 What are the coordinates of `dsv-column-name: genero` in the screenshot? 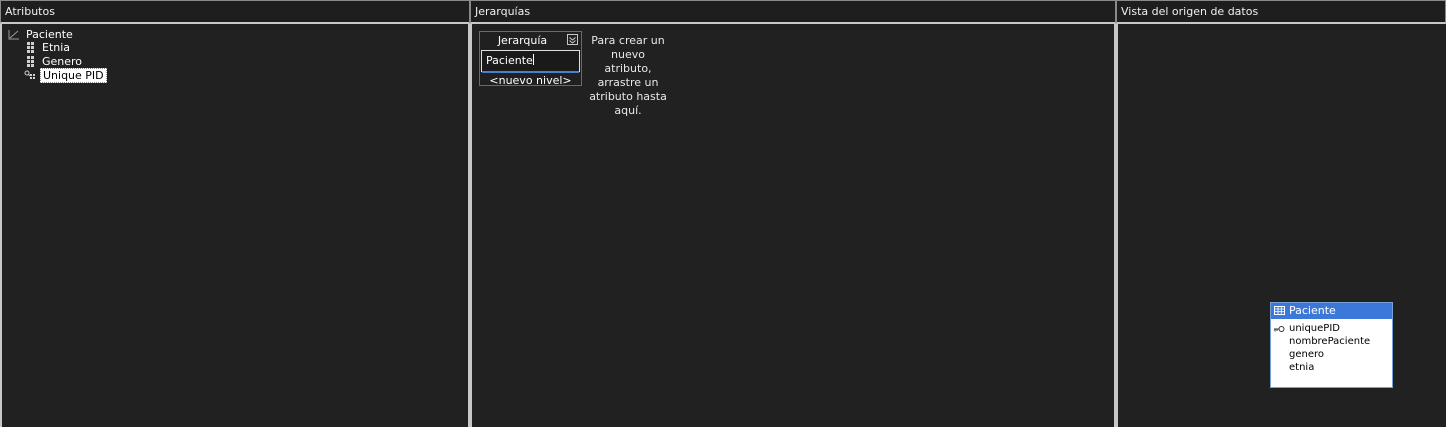 It's located at (1306, 354).